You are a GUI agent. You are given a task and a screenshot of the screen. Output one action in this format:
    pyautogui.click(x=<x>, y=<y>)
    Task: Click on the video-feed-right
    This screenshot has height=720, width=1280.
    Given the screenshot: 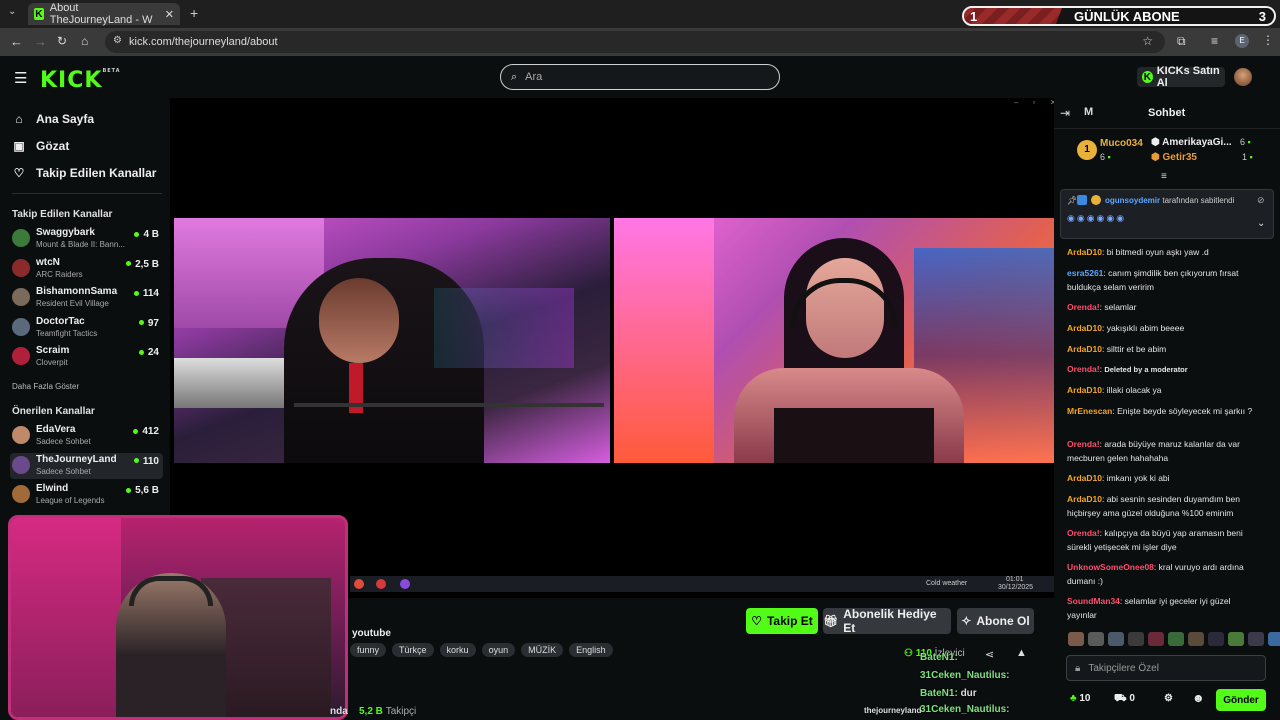 What is the action you would take?
    pyautogui.click(x=834, y=340)
    